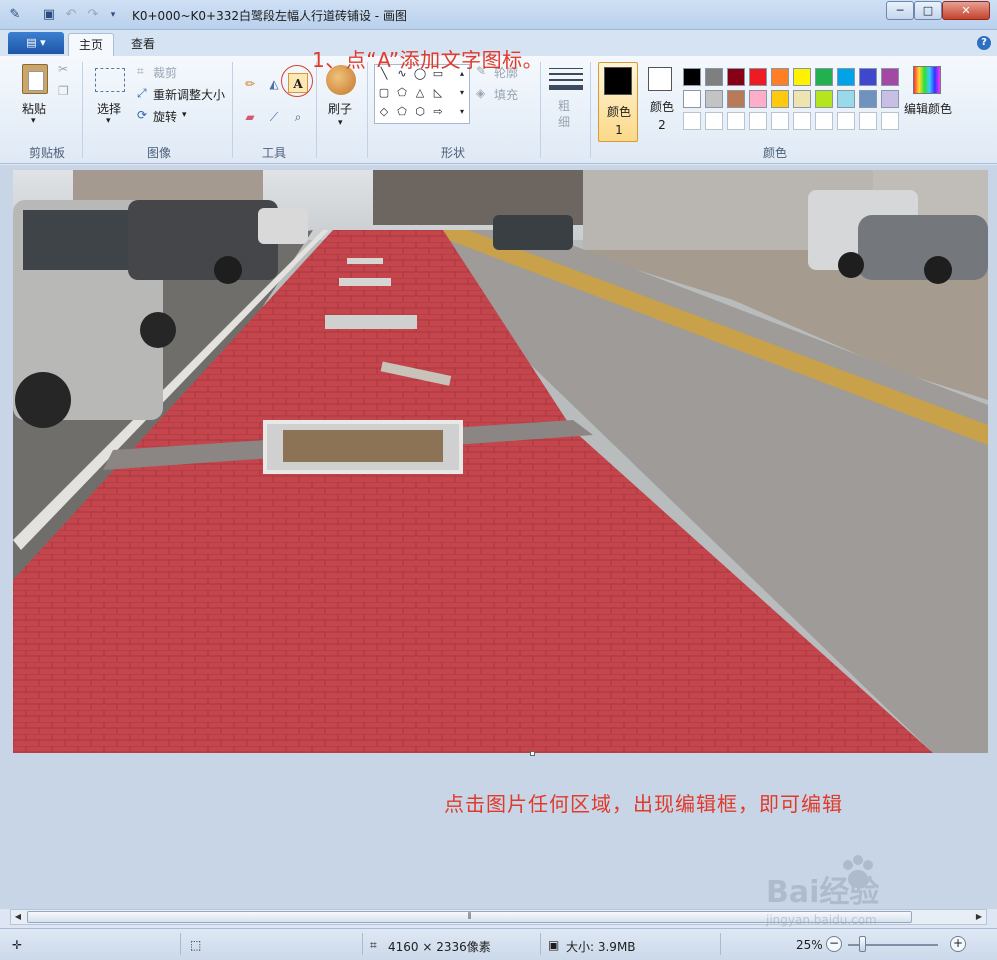  What do you see at coordinates (900, 10) in the screenshot?
I see `minimize-button: ─` at bounding box center [900, 10].